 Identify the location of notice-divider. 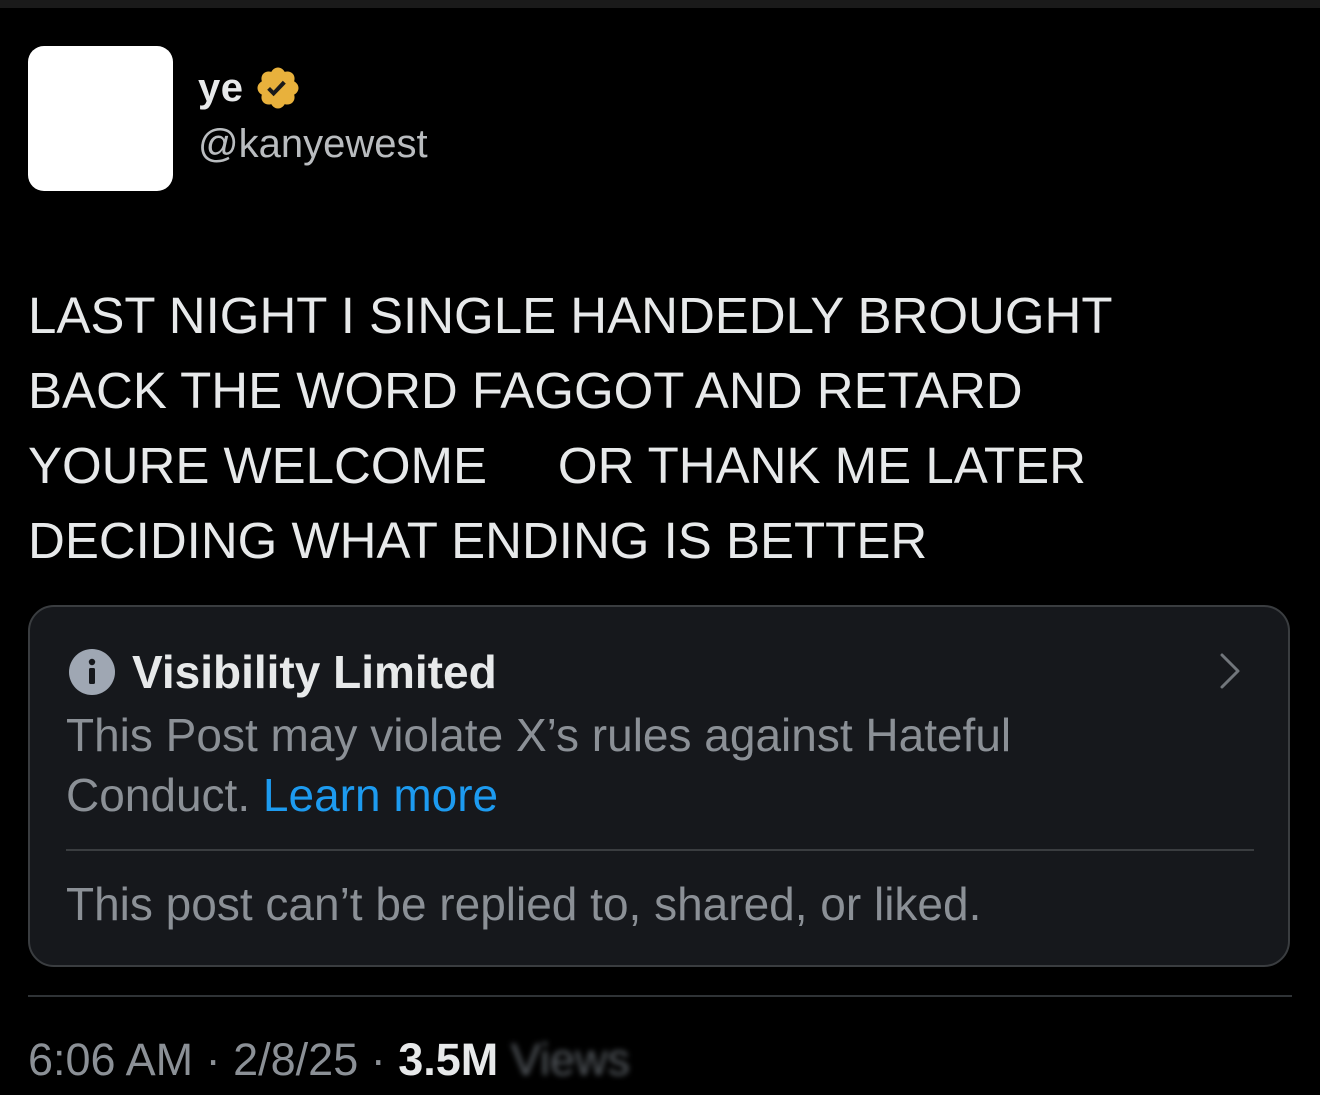
(660, 850).